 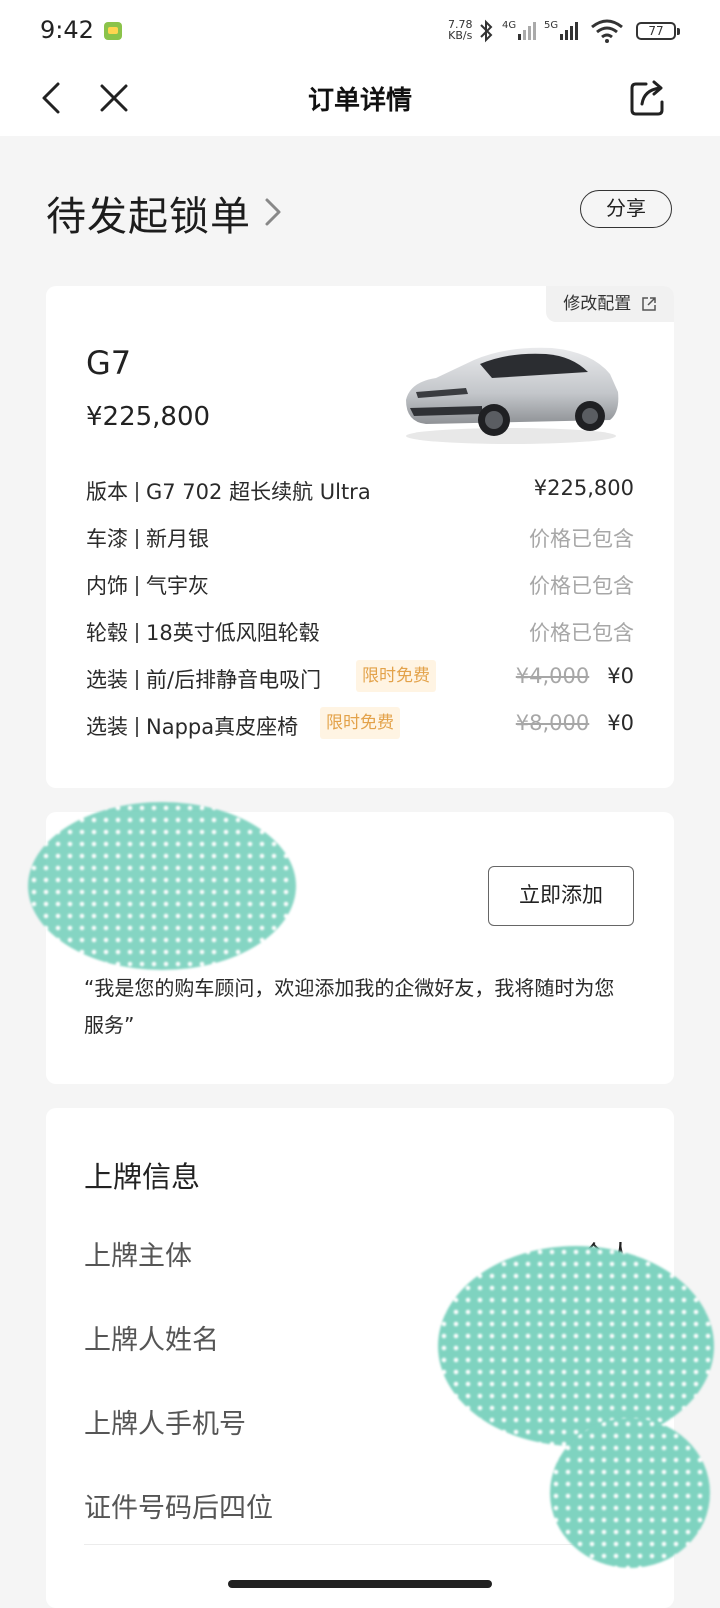 I want to click on original-price: ¥4,000, so click(x=552, y=676).